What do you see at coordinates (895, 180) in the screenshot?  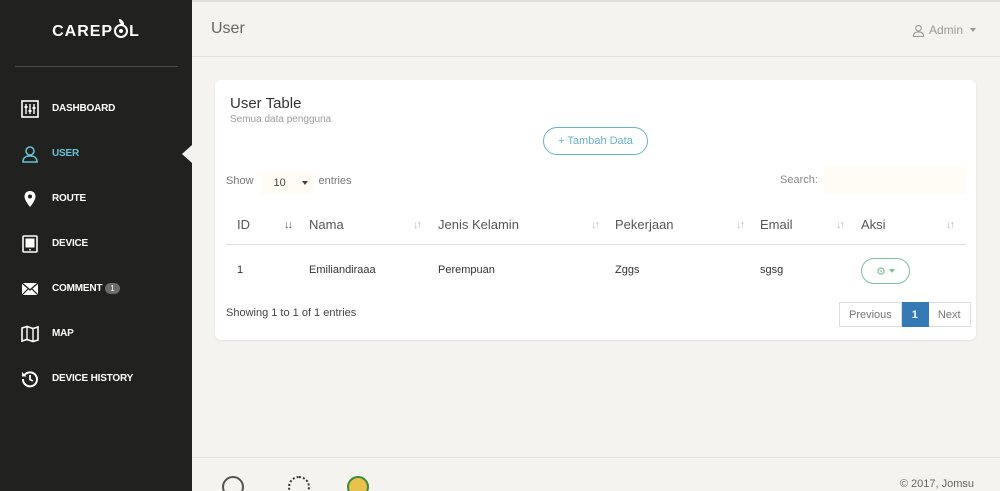 I see `search-input` at bounding box center [895, 180].